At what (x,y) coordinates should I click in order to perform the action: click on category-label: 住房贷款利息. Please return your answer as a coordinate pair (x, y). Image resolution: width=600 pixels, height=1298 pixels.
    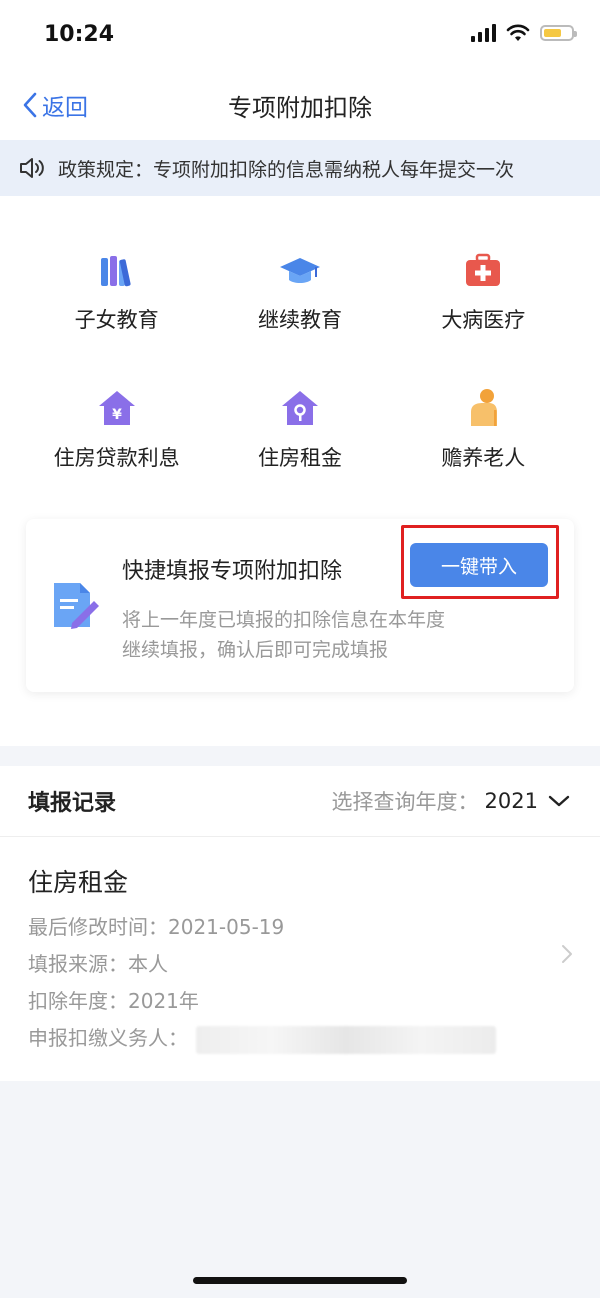
    Looking at the image, I should click on (116, 458).